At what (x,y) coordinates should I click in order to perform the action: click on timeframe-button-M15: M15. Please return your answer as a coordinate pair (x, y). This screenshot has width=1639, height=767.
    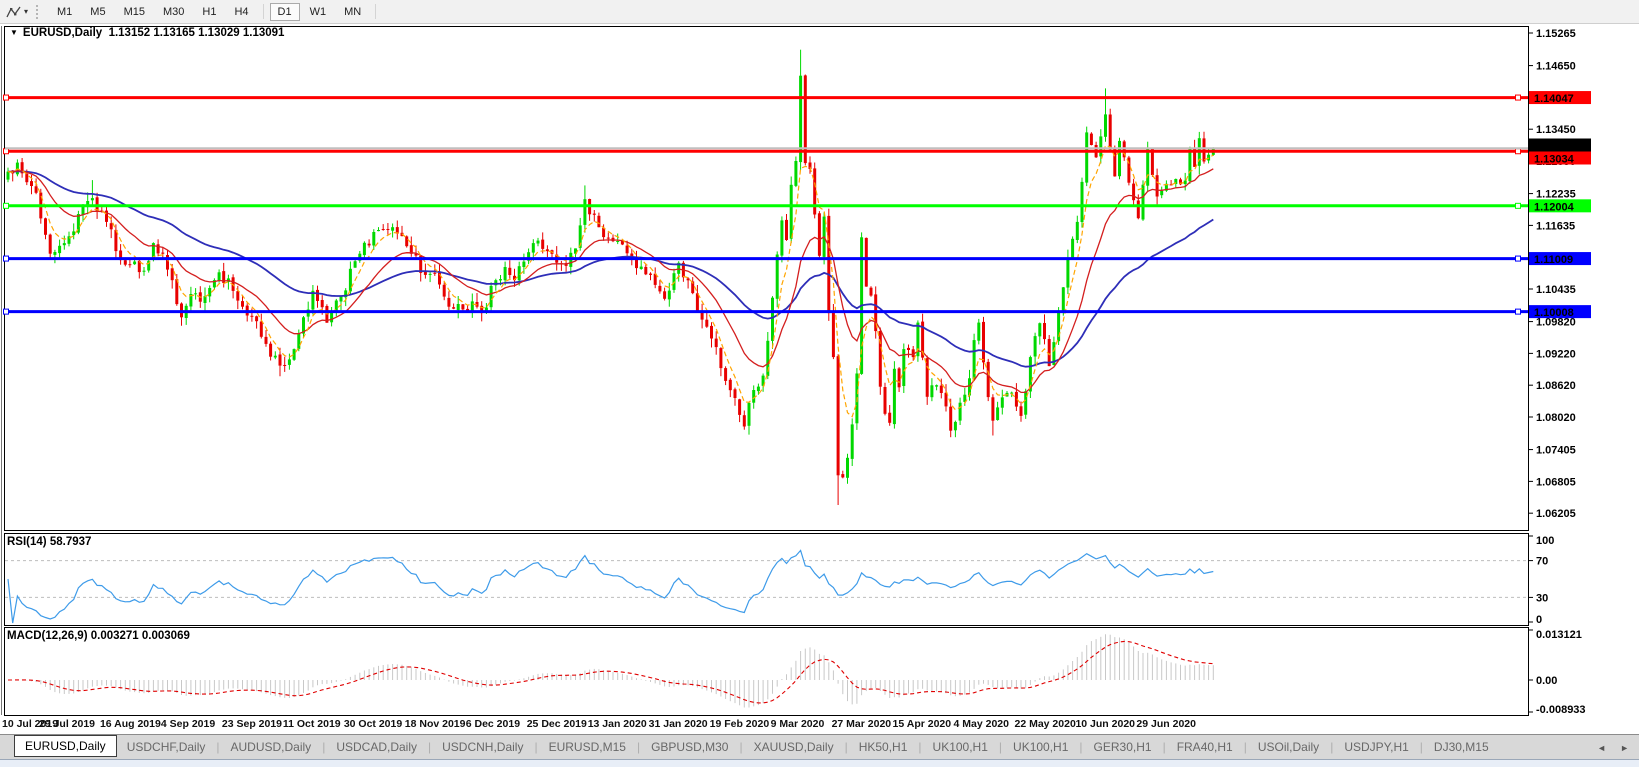
    Looking at the image, I should click on (134, 12).